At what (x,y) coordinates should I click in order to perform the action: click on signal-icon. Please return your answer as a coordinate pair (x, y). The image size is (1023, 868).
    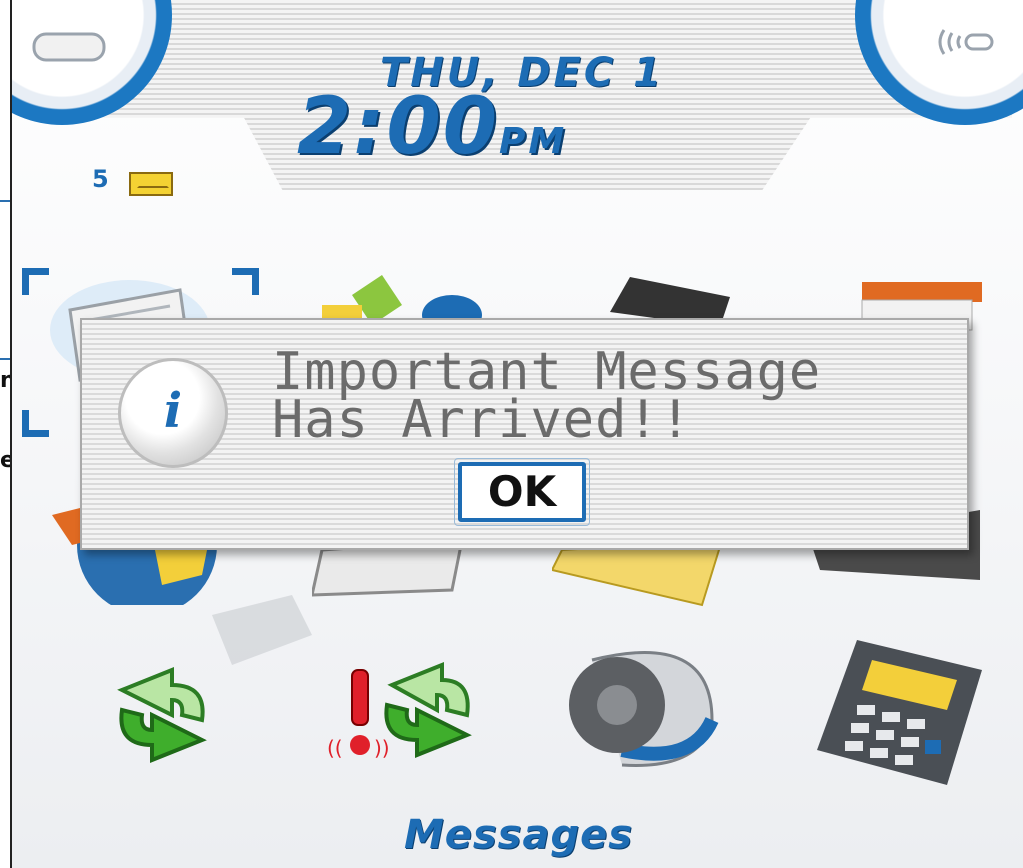
    Looking at the image, I should click on (966, 42).